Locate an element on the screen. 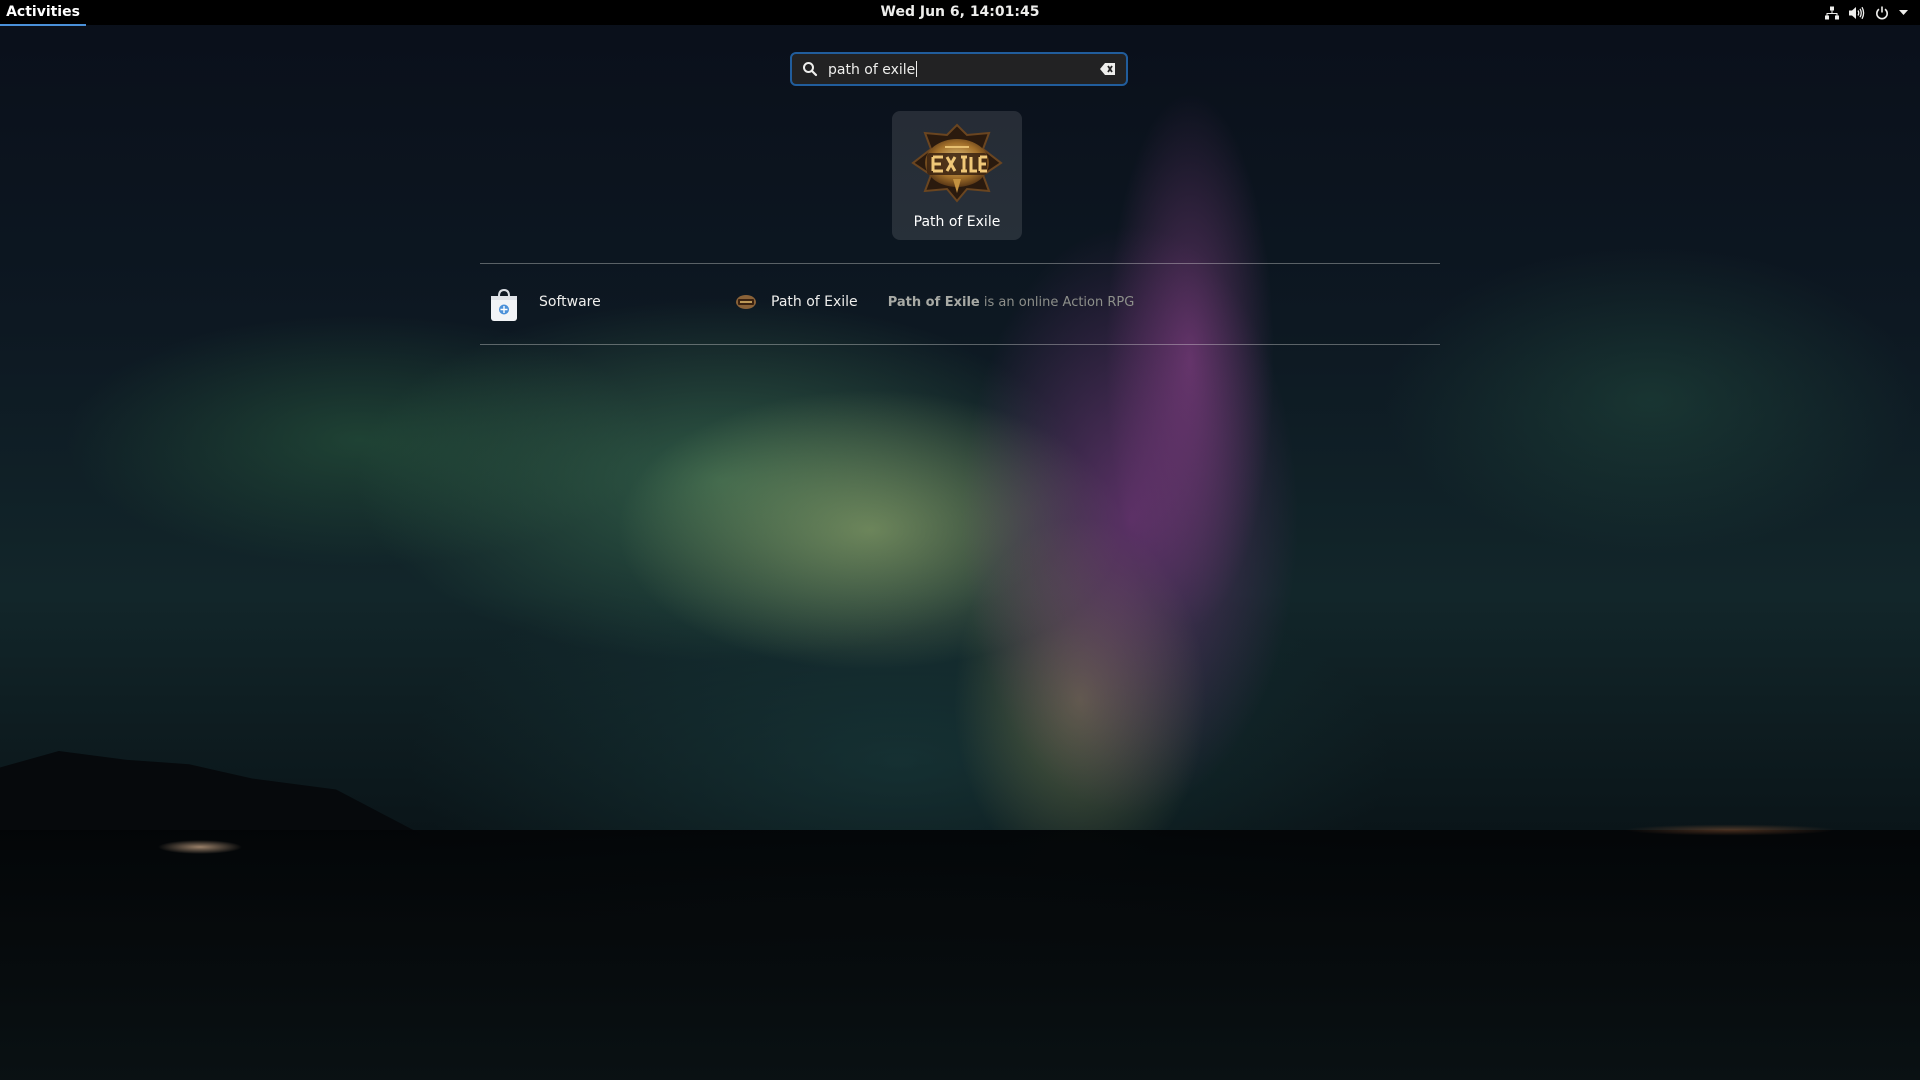 The height and width of the screenshot is (1080, 1920). result-description-rest: is an online Action RPG is located at coordinates (1057, 302).